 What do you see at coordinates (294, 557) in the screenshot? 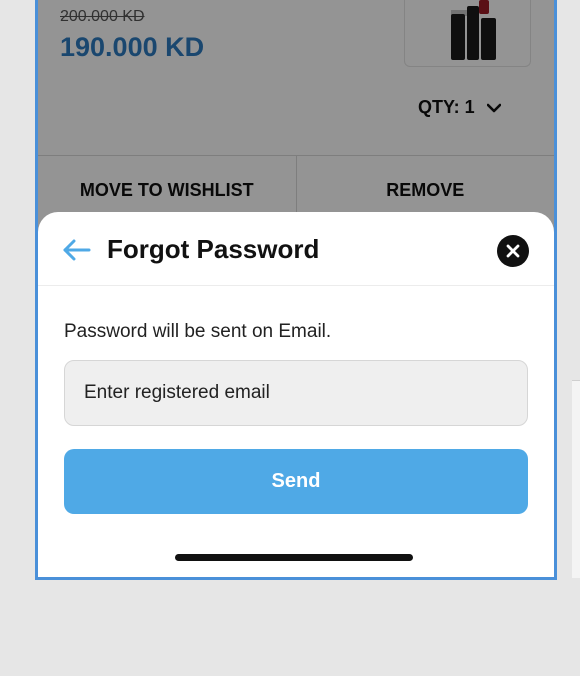
I see `home-indicator` at bounding box center [294, 557].